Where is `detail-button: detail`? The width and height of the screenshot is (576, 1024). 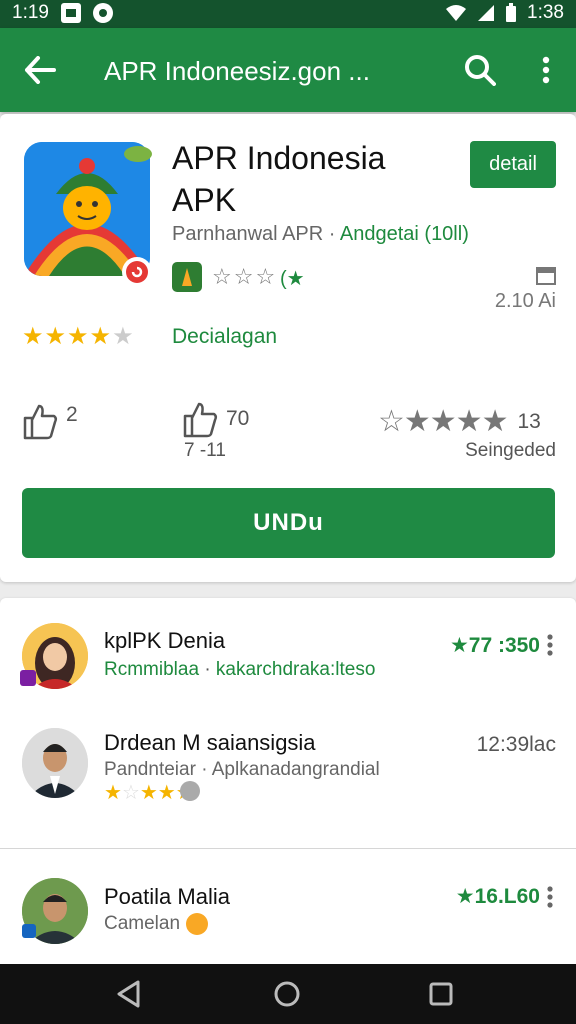 detail-button: detail is located at coordinates (513, 164).